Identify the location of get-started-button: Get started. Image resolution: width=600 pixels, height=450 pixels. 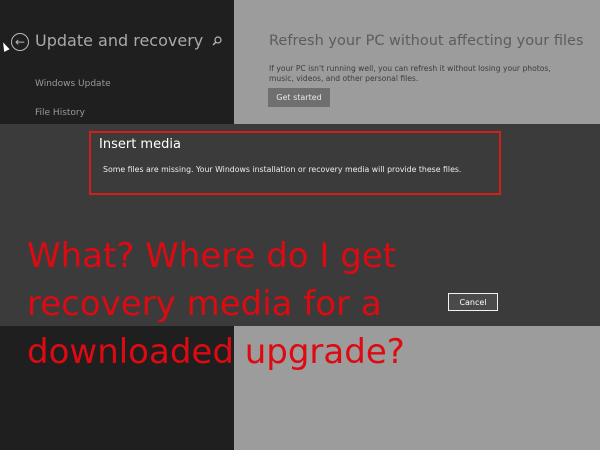
(299, 97).